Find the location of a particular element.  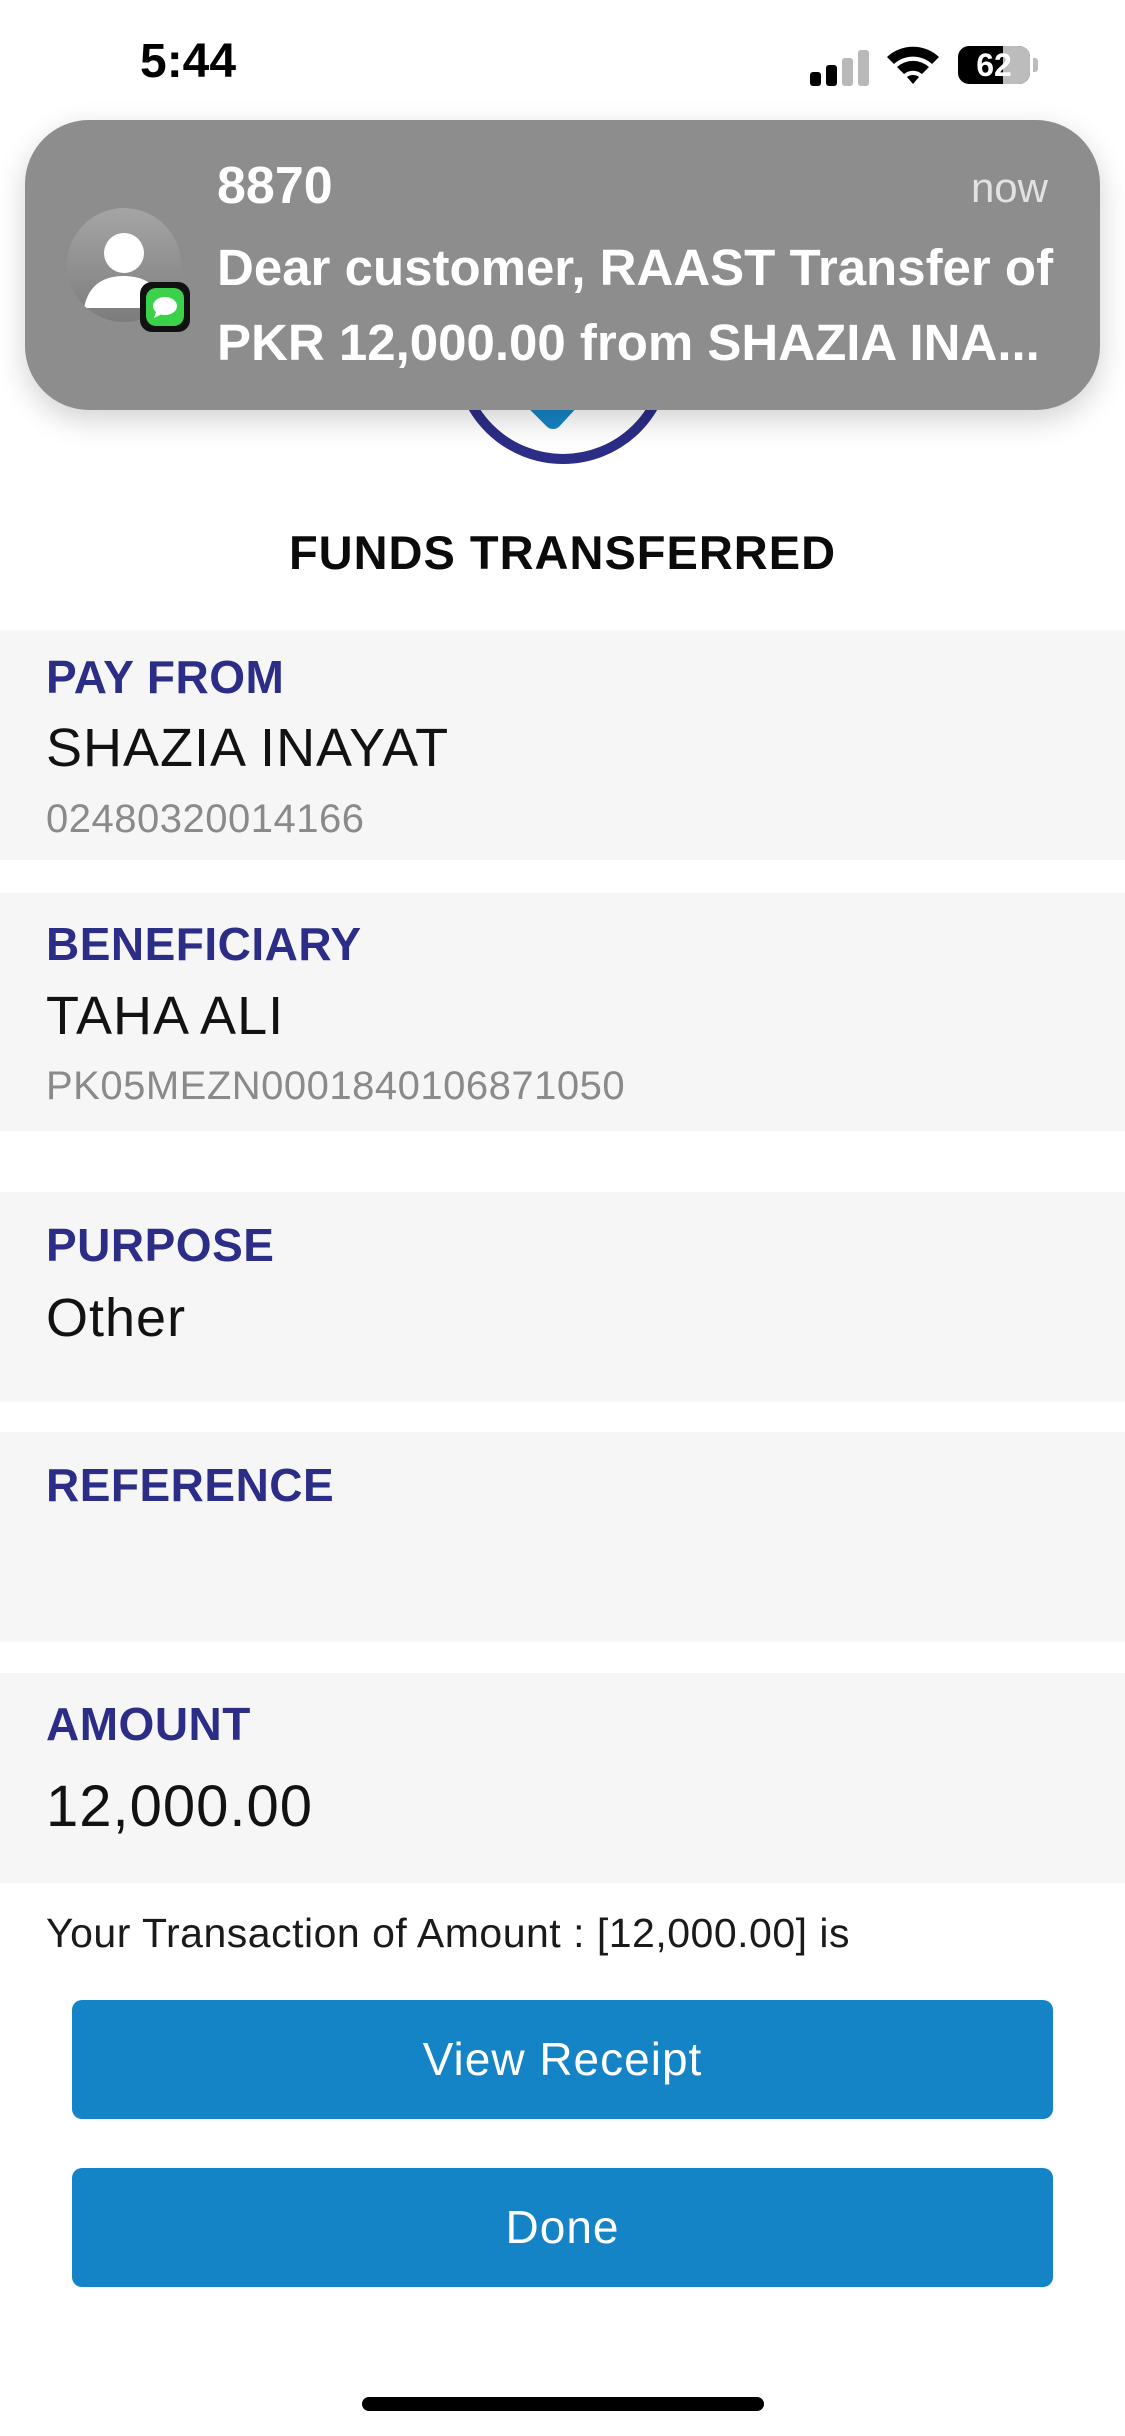

amount-value: 12,000.00 is located at coordinates (180, 1806).